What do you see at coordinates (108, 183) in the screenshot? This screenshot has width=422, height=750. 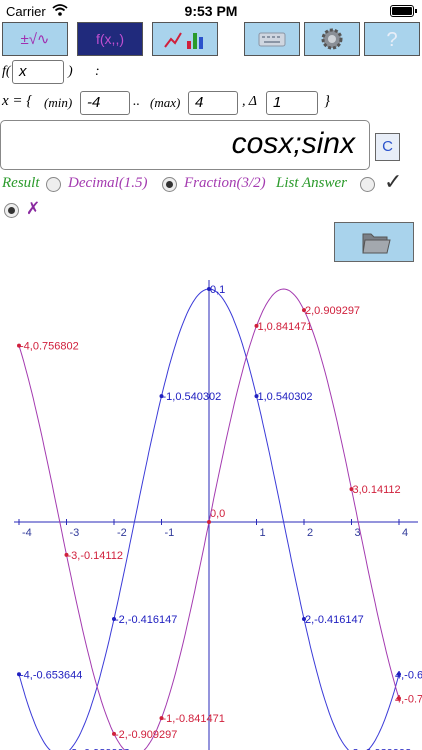 I see `decimal-label: Decimal(1.5)` at bounding box center [108, 183].